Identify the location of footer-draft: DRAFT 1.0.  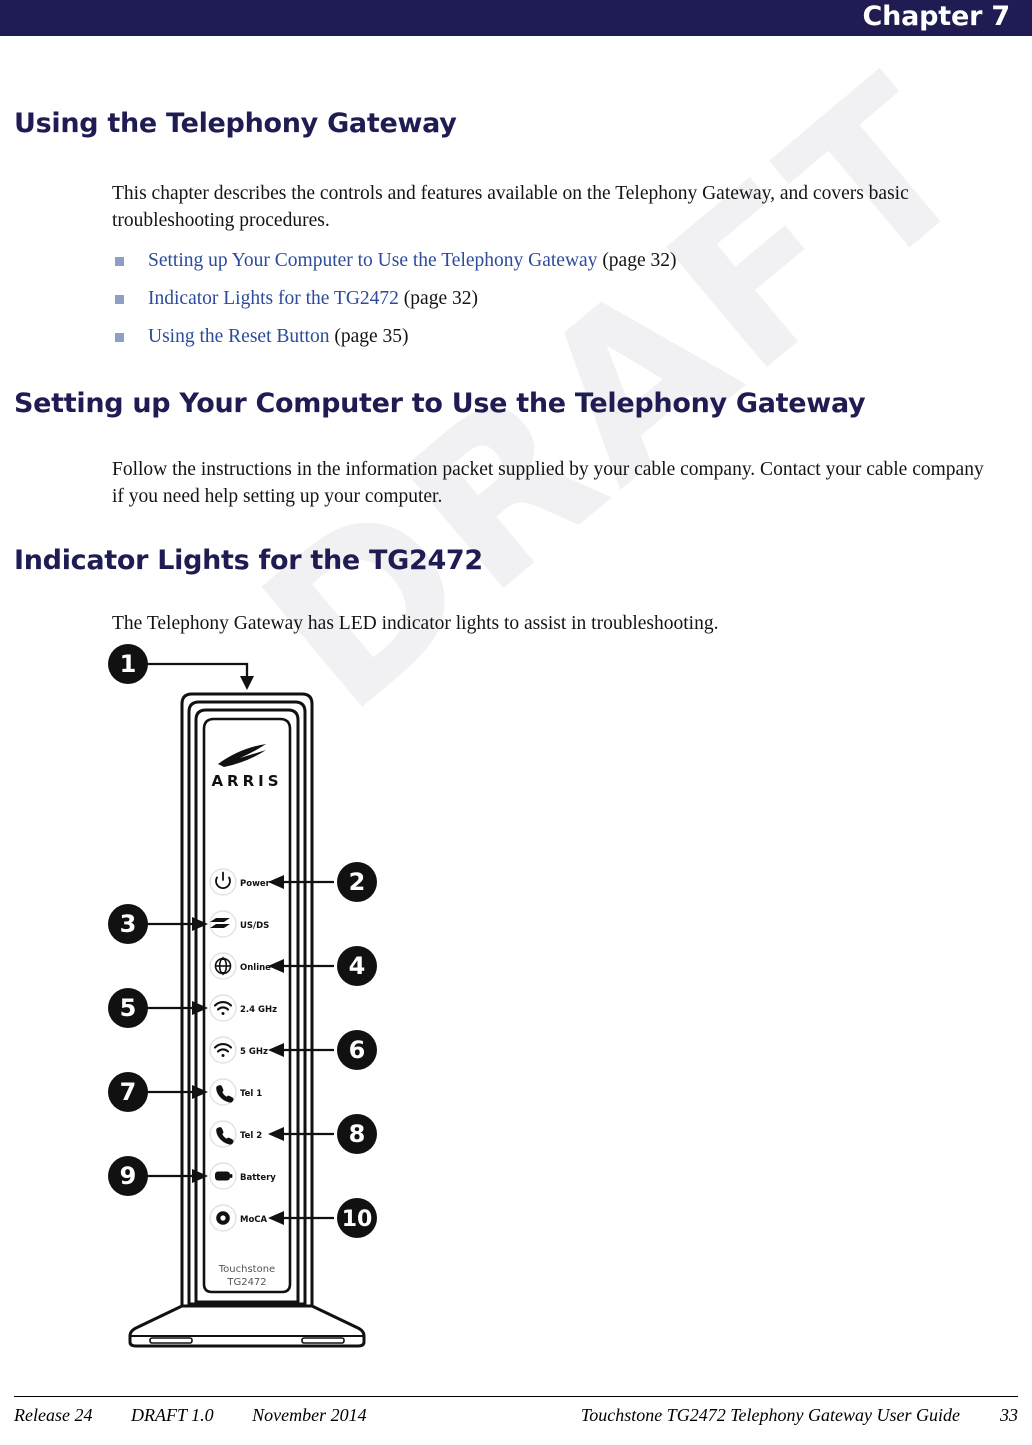
(172, 1415).